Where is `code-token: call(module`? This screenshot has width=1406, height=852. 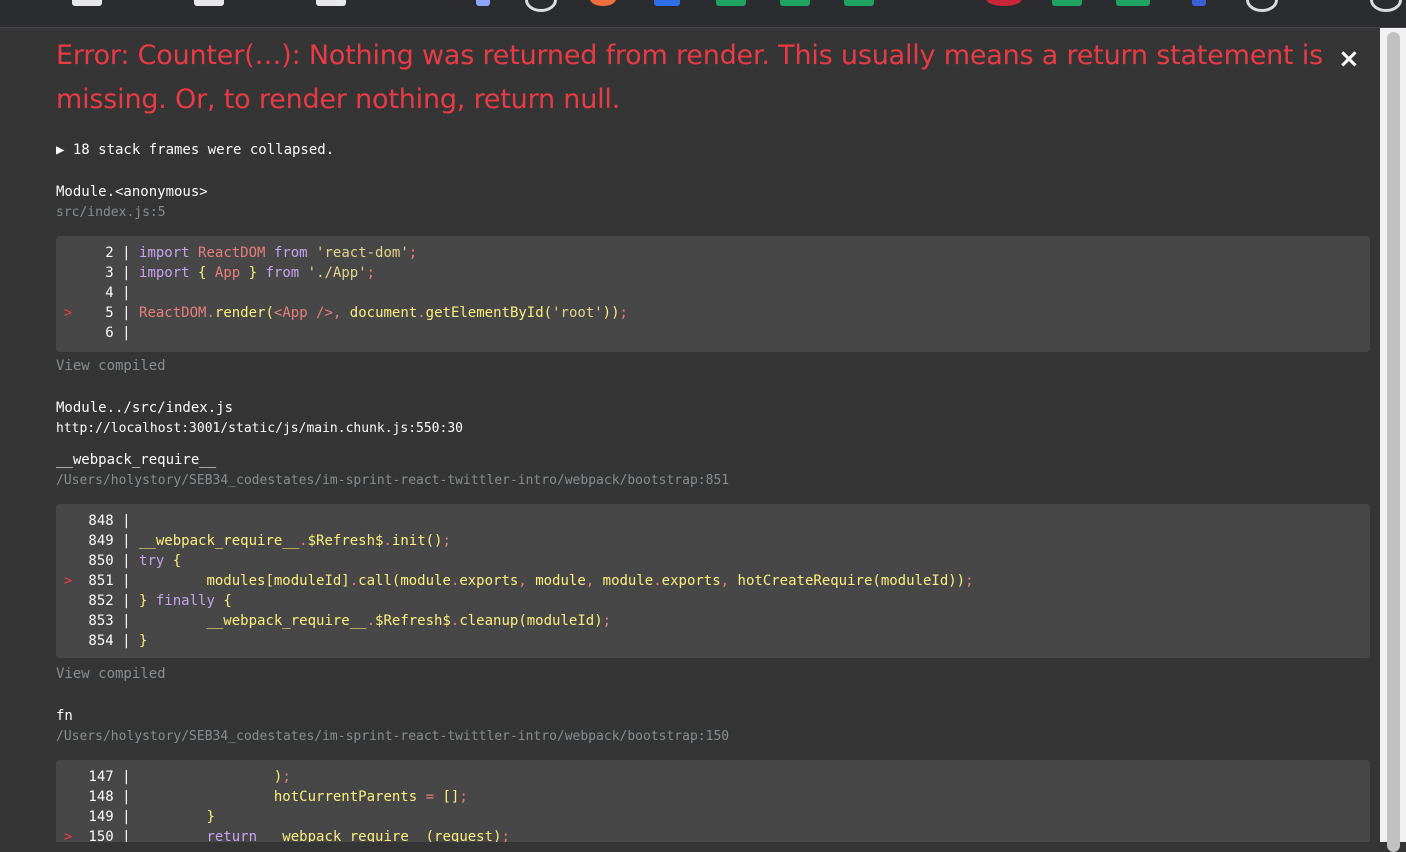
code-token: call(module is located at coordinates (404, 581).